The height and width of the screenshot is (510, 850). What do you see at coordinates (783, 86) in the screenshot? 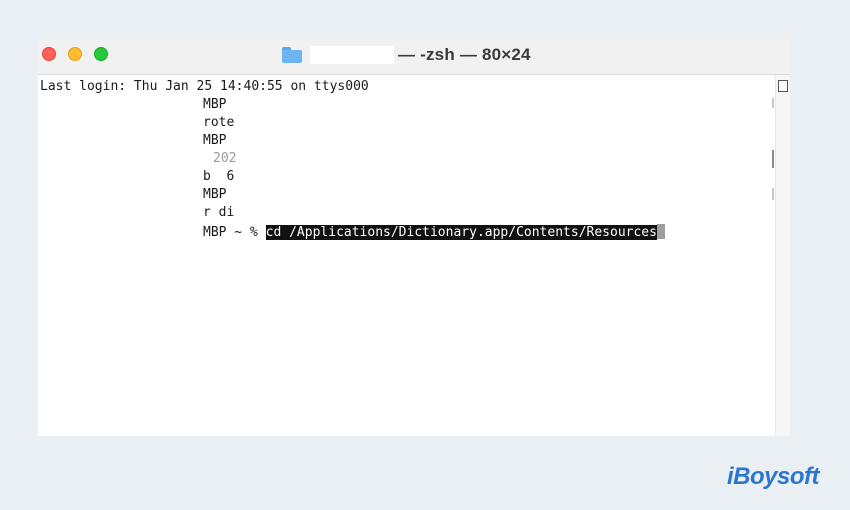
I see `scroll-split-icon` at bounding box center [783, 86].